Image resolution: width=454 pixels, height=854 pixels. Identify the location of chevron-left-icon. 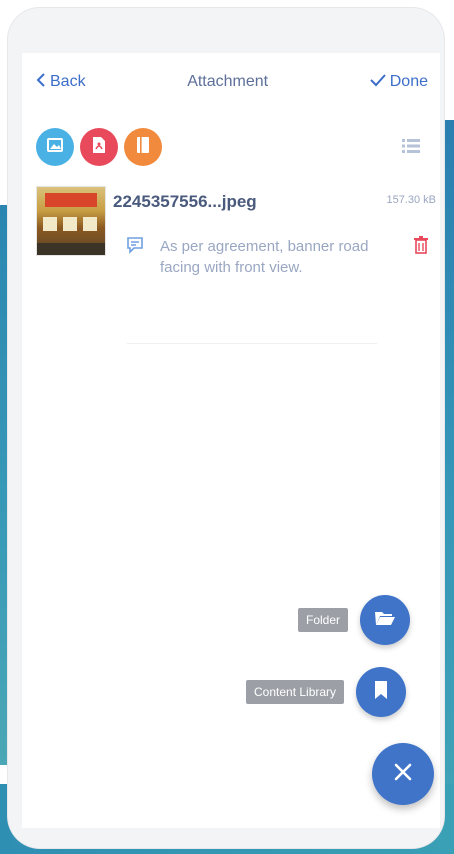
(41, 82).